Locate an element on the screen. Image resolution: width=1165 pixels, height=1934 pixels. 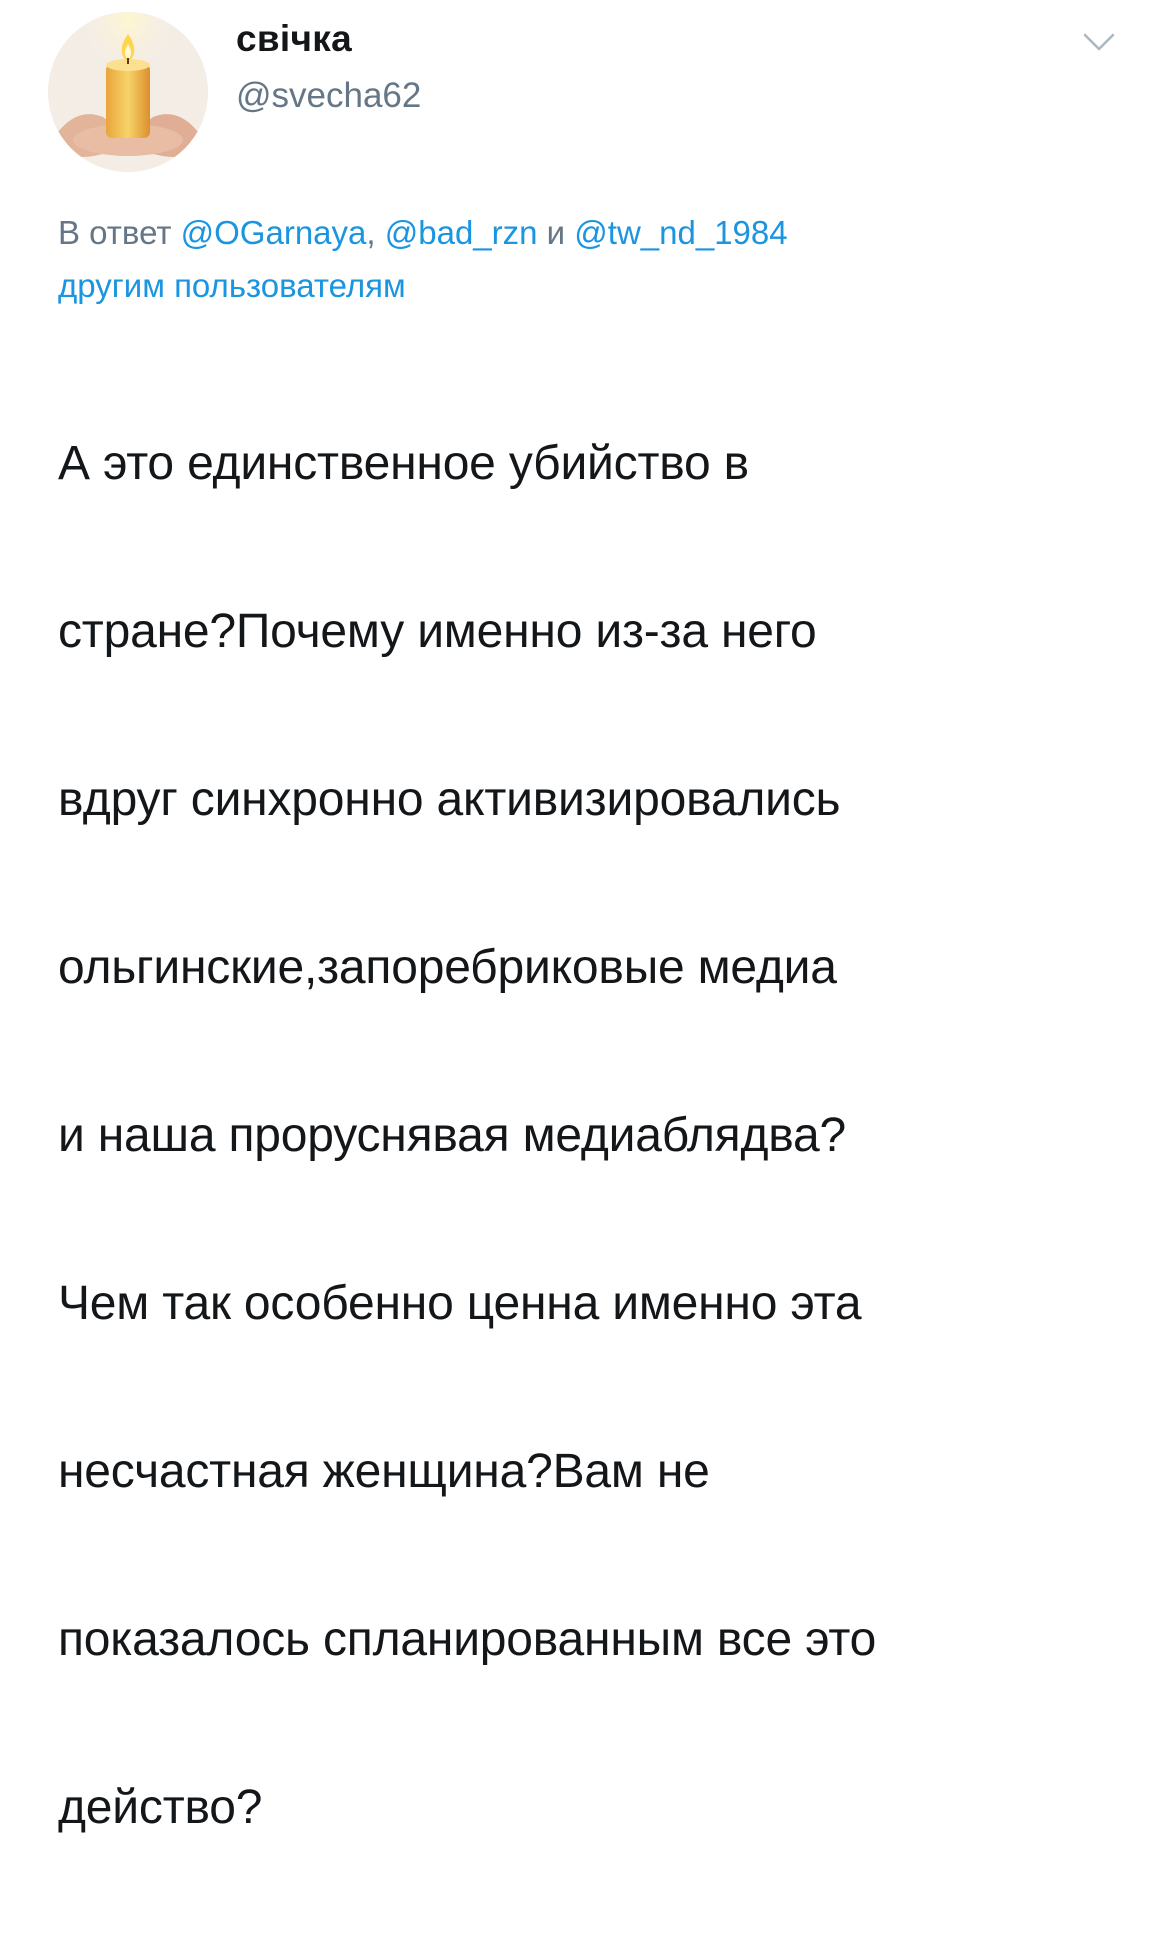
tweet-text-line: показалось спланированным все это is located at coordinates (467, 1639).